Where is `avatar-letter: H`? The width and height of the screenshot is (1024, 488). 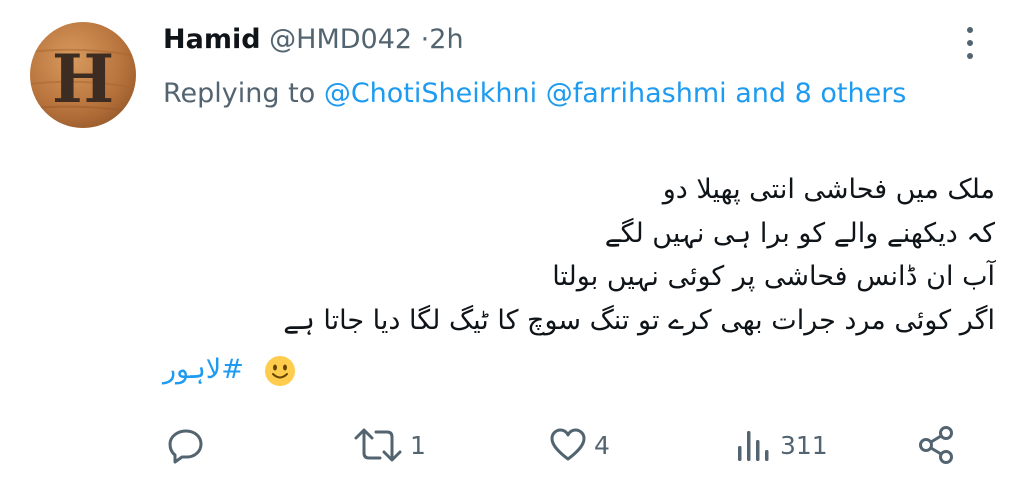
avatar-letter: H is located at coordinates (83, 79).